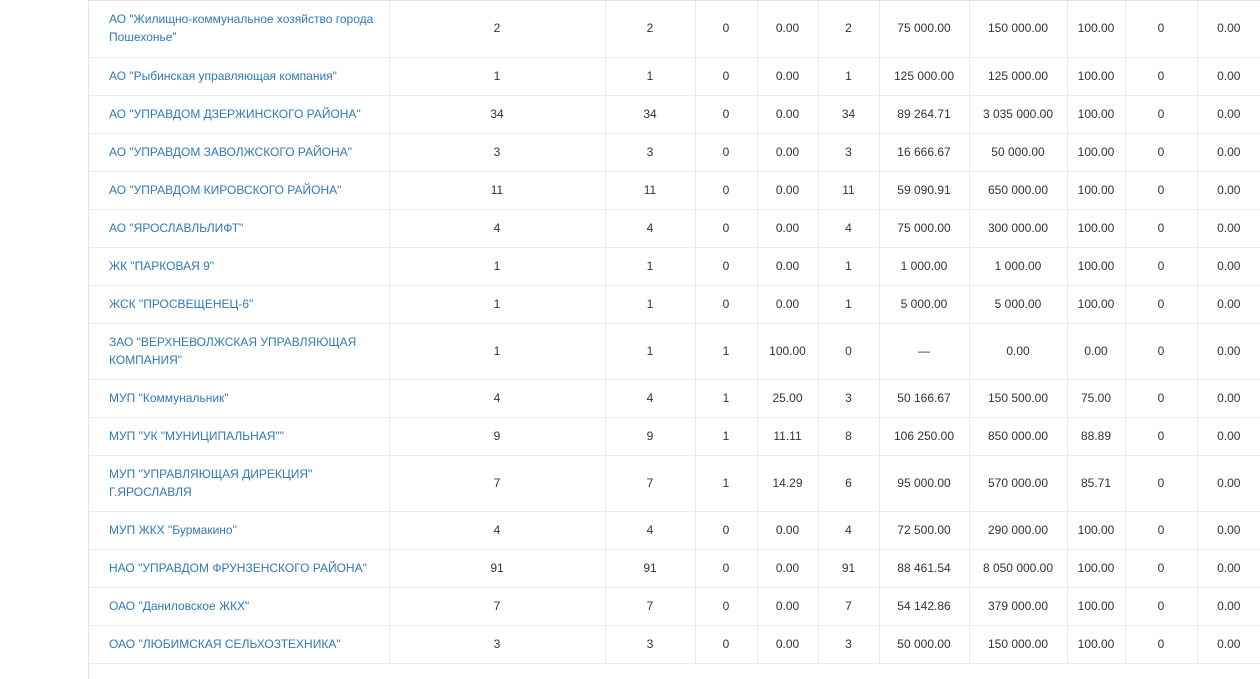  Describe the element at coordinates (225, 644) in the screenshot. I see `org-name-link: ОАО "ЛЮБИМСКАЯ СЕЛЬХОЗТЕХНИКА"` at that location.